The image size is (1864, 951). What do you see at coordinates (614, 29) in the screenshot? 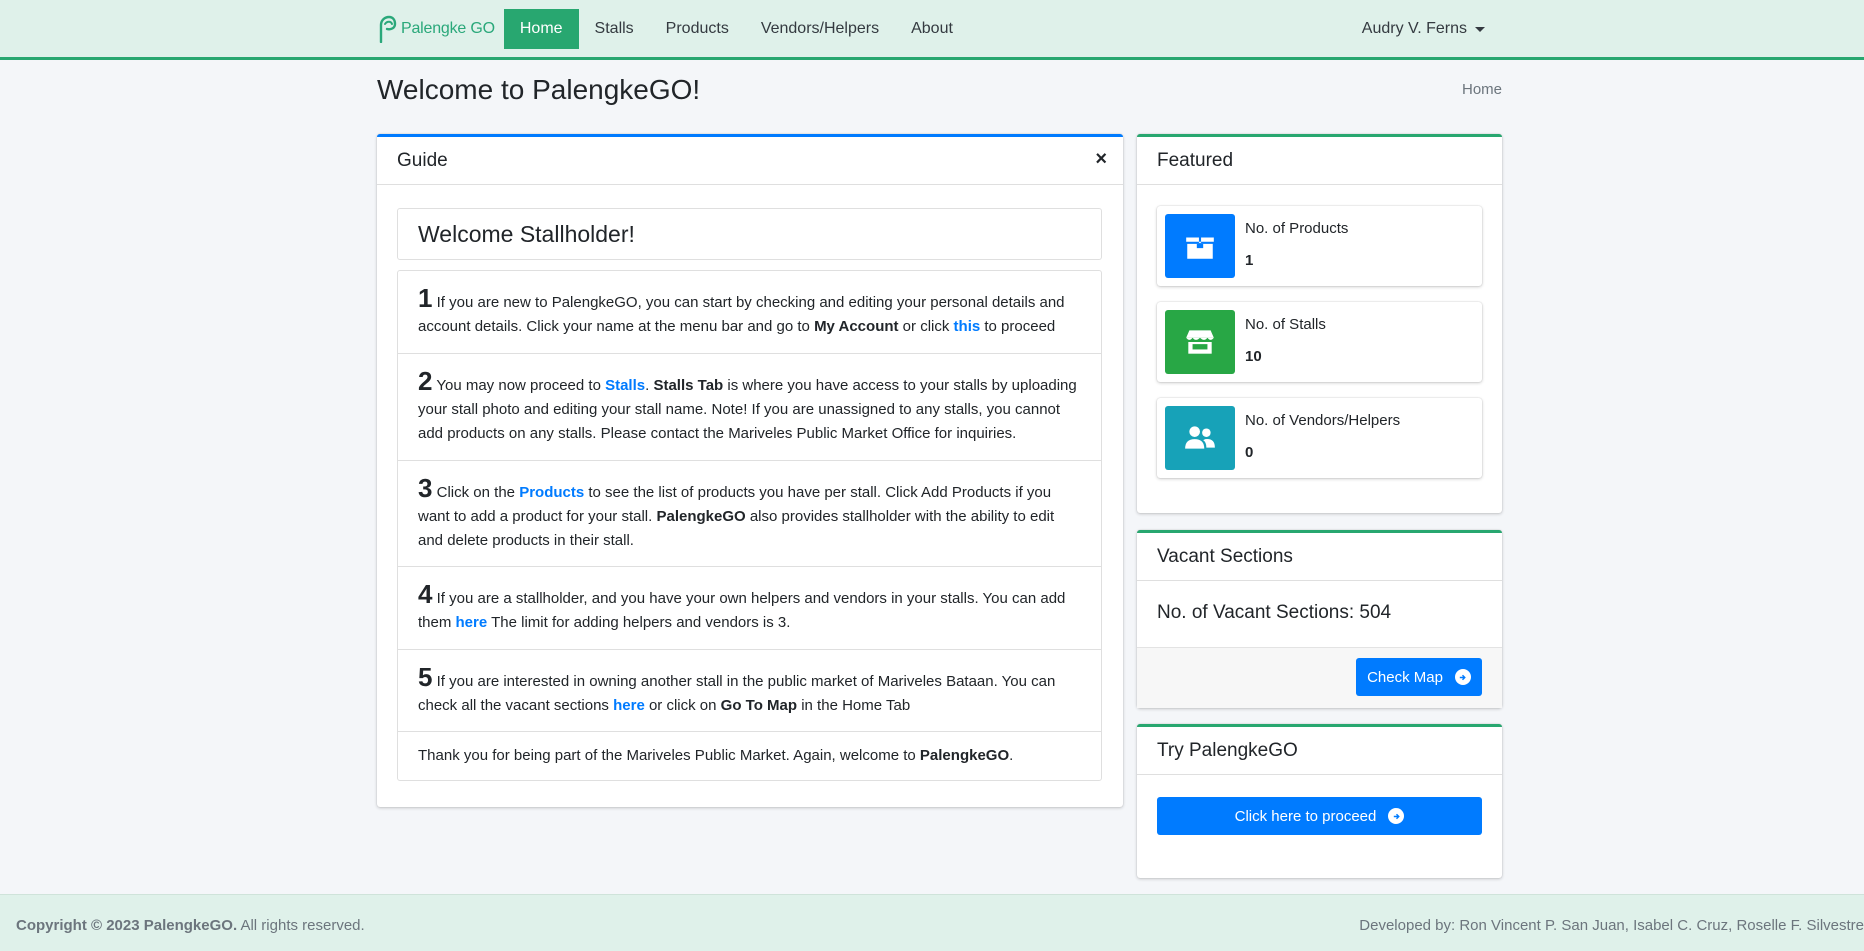
I see `nav-stalls: Stalls` at bounding box center [614, 29].